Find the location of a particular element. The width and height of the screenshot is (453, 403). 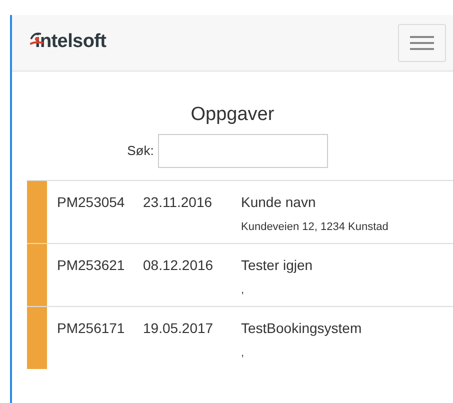

task-id: PM253054 is located at coordinates (91, 202).